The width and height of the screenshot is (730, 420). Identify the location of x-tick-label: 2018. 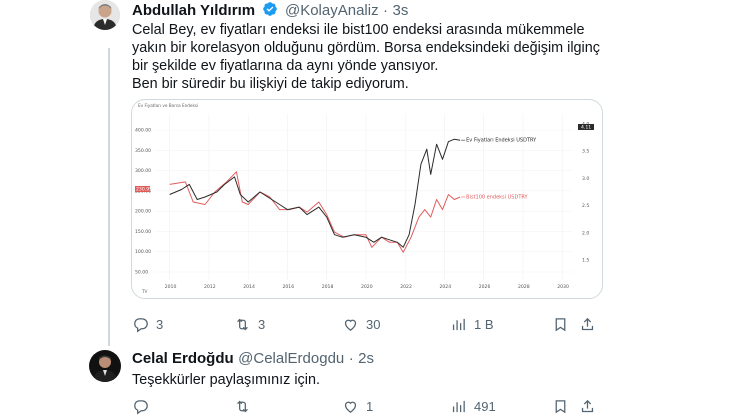
(328, 287).